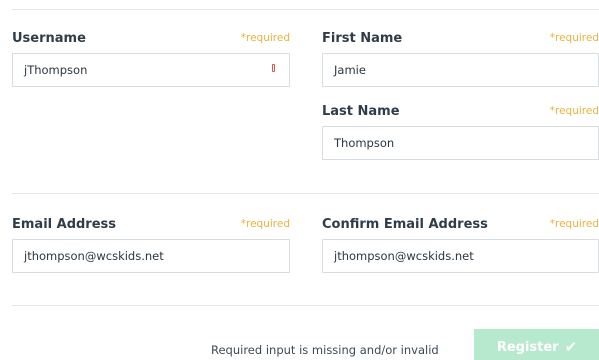  What do you see at coordinates (305, 9) in the screenshot?
I see `top-divider` at bounding box center [305, 9].